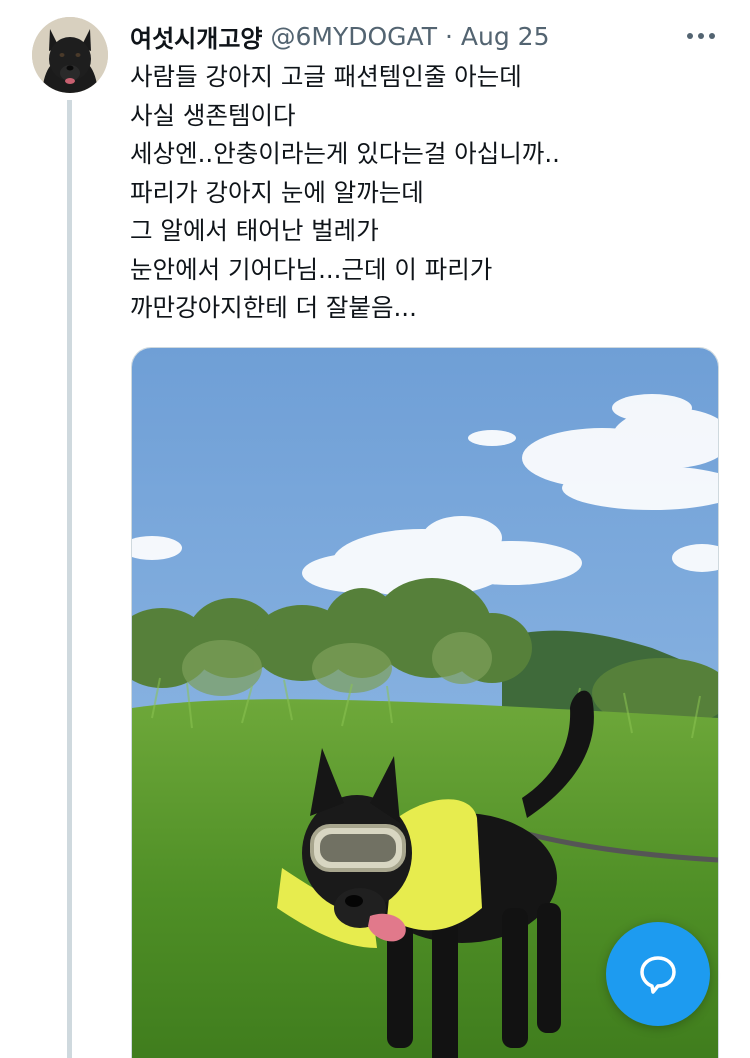 The width and height of the screenshot is (750, 1058). I want to click on tweet-text-line: 사실 생존템이다, so click(213, 115).